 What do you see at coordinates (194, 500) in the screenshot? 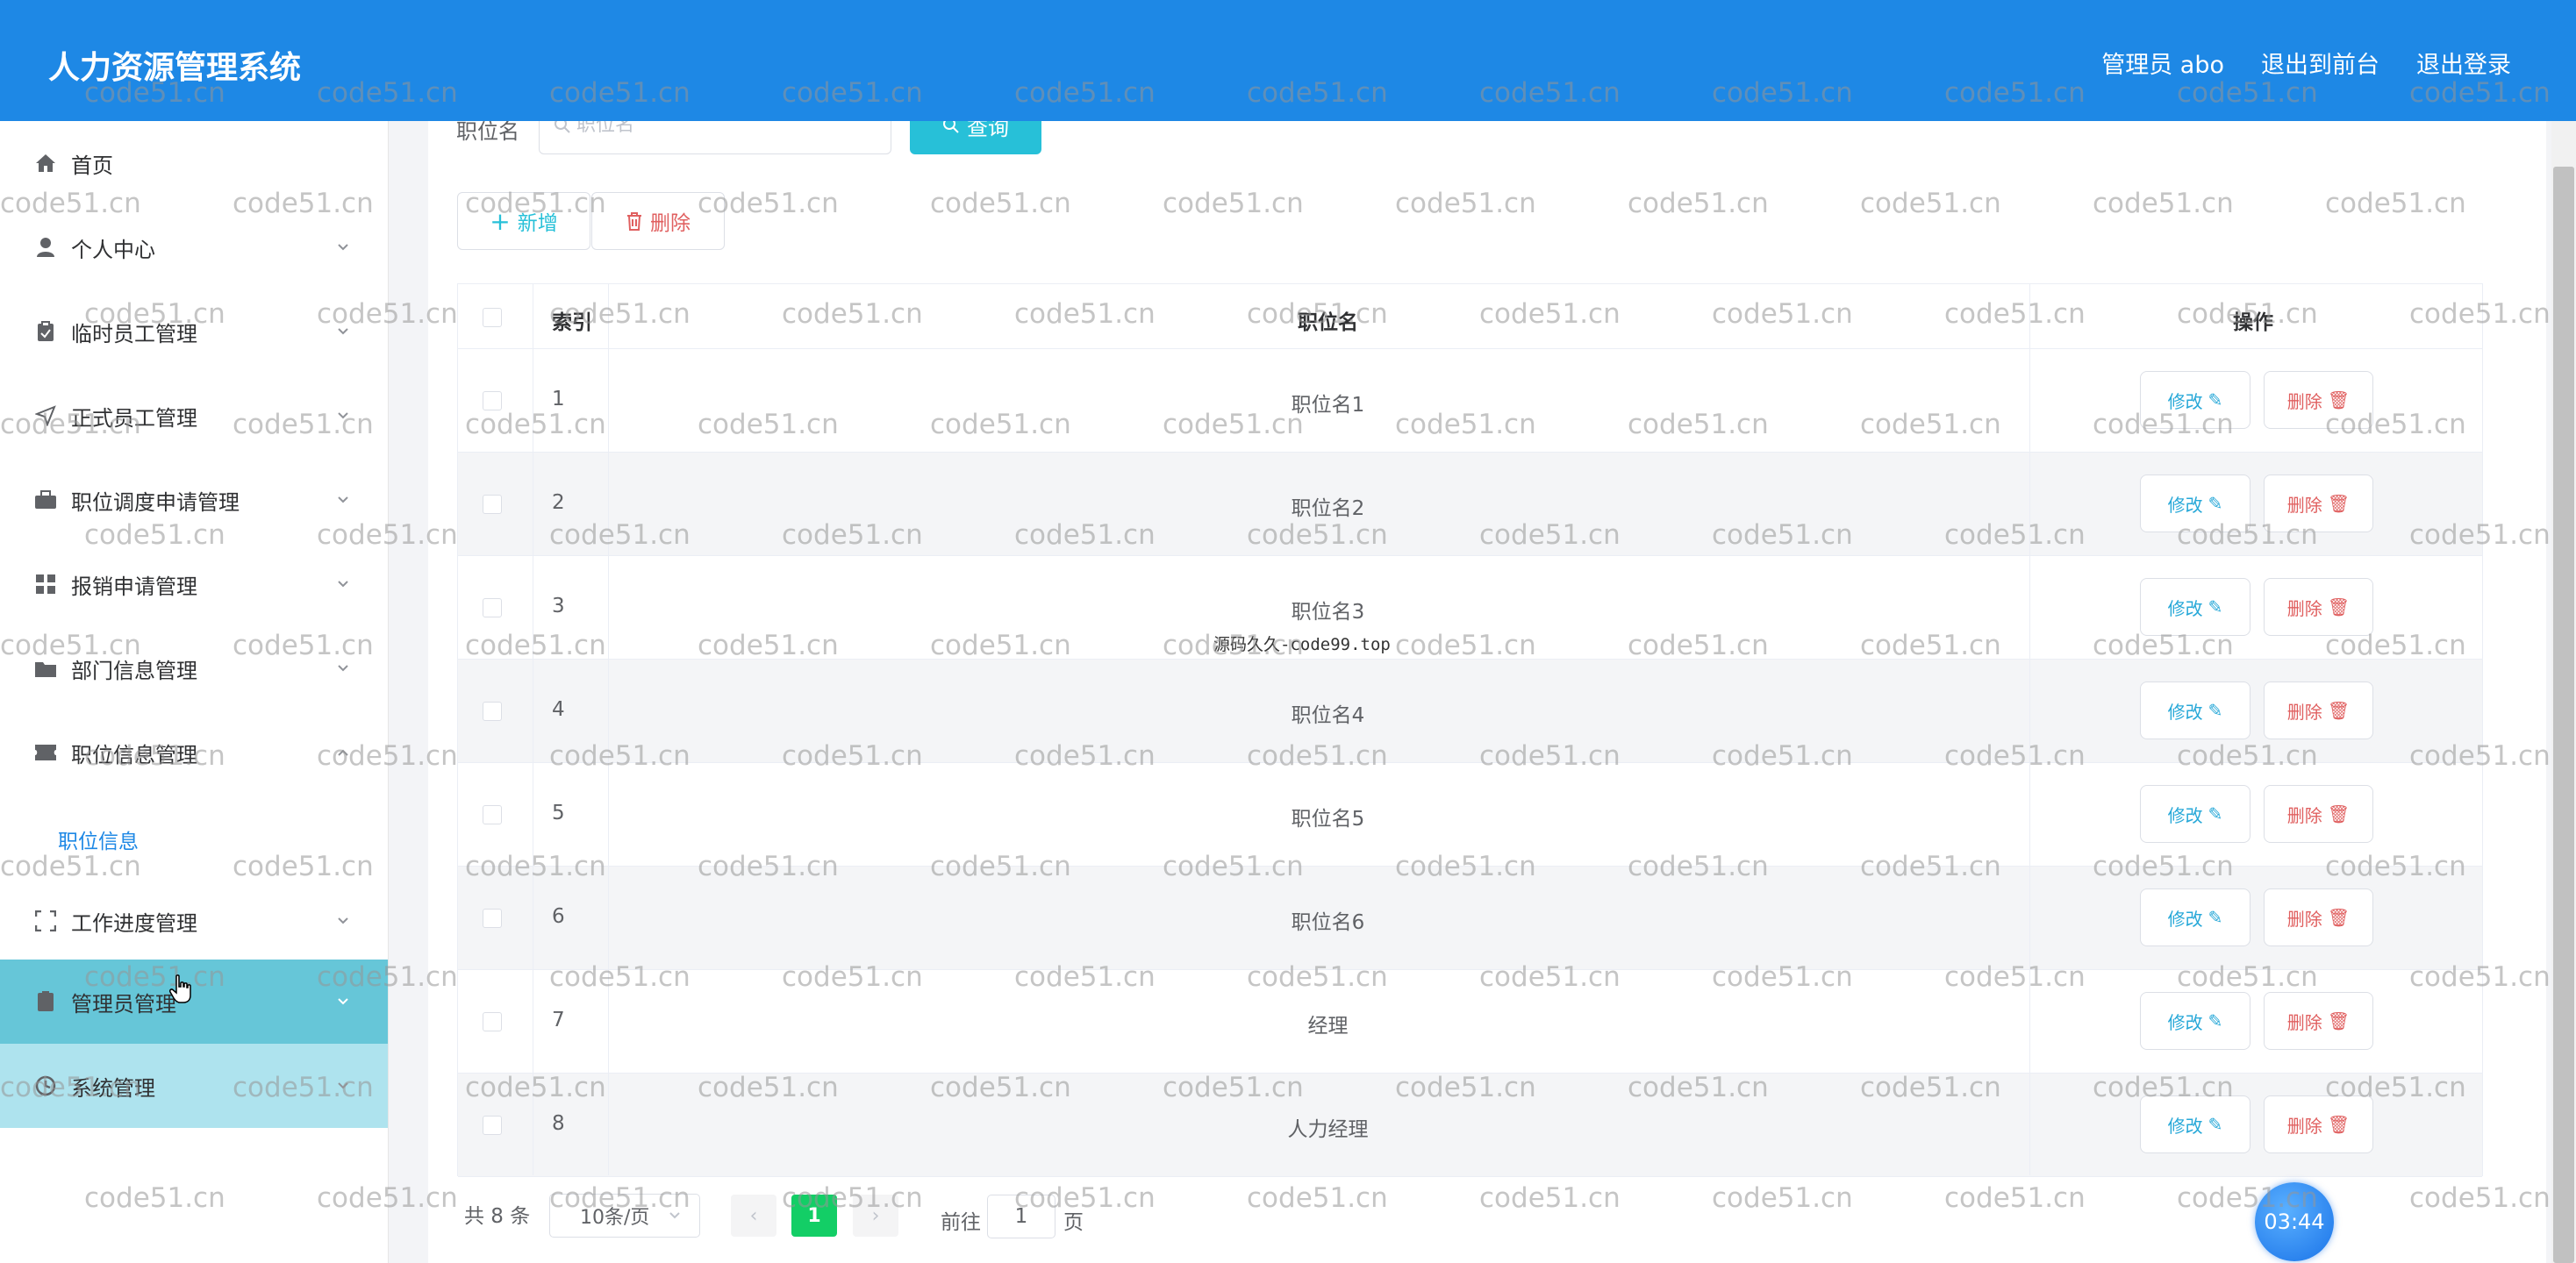
I see `sidebar-item-transfer-request: 职位调度申请管理` at bounding box center [194, 500].